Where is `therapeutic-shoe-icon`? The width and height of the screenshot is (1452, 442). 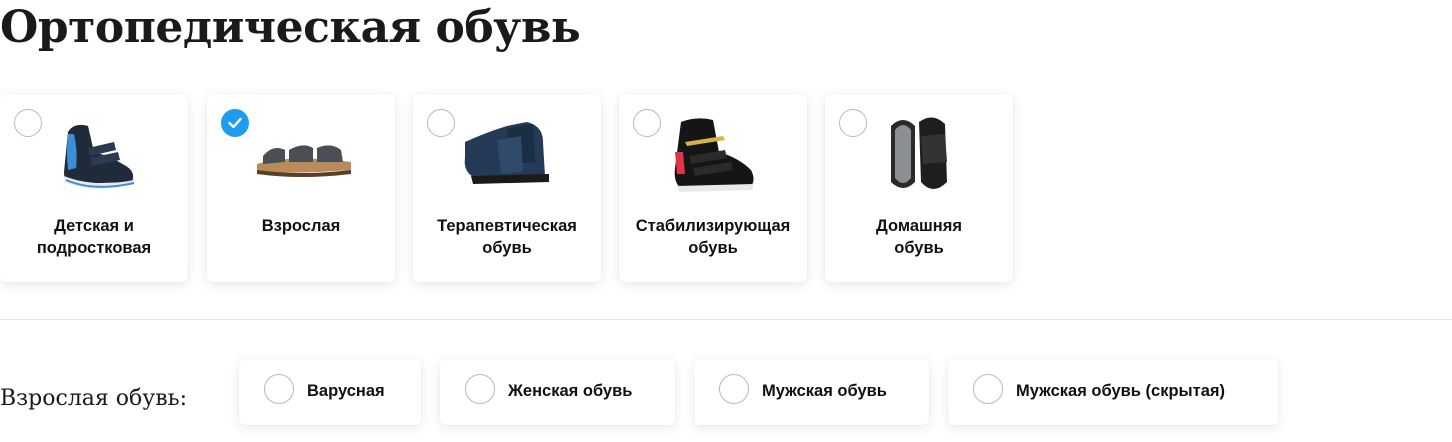 therapeutic-shoe-icon is located at coordinates (509, 154).